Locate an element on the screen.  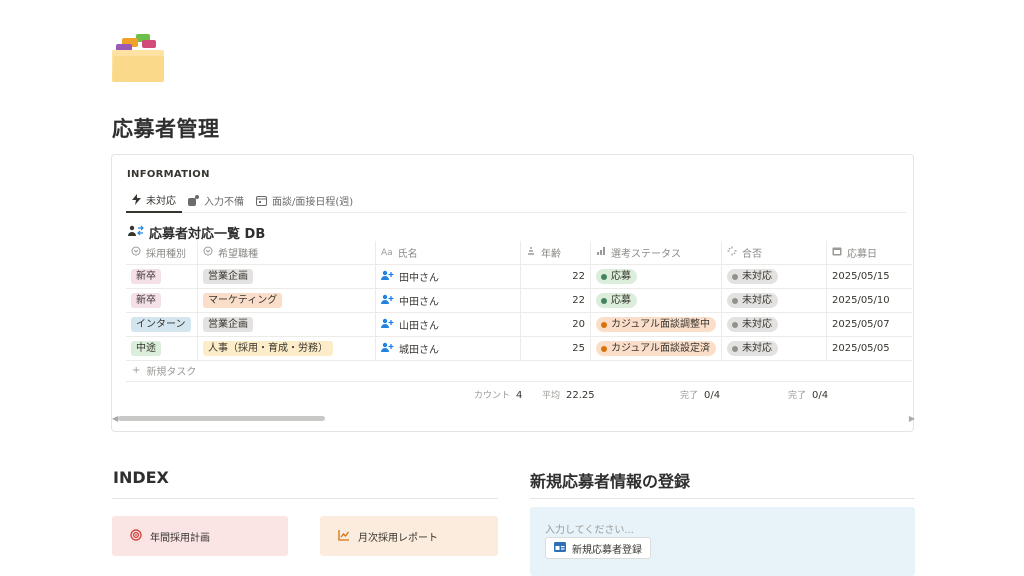
summary-done-status: 完了 0/4 is located at coordinates (700, 394).